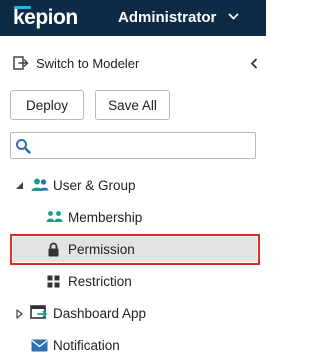  I want to click on tree-item-notification: Notification, so click(75, 345).